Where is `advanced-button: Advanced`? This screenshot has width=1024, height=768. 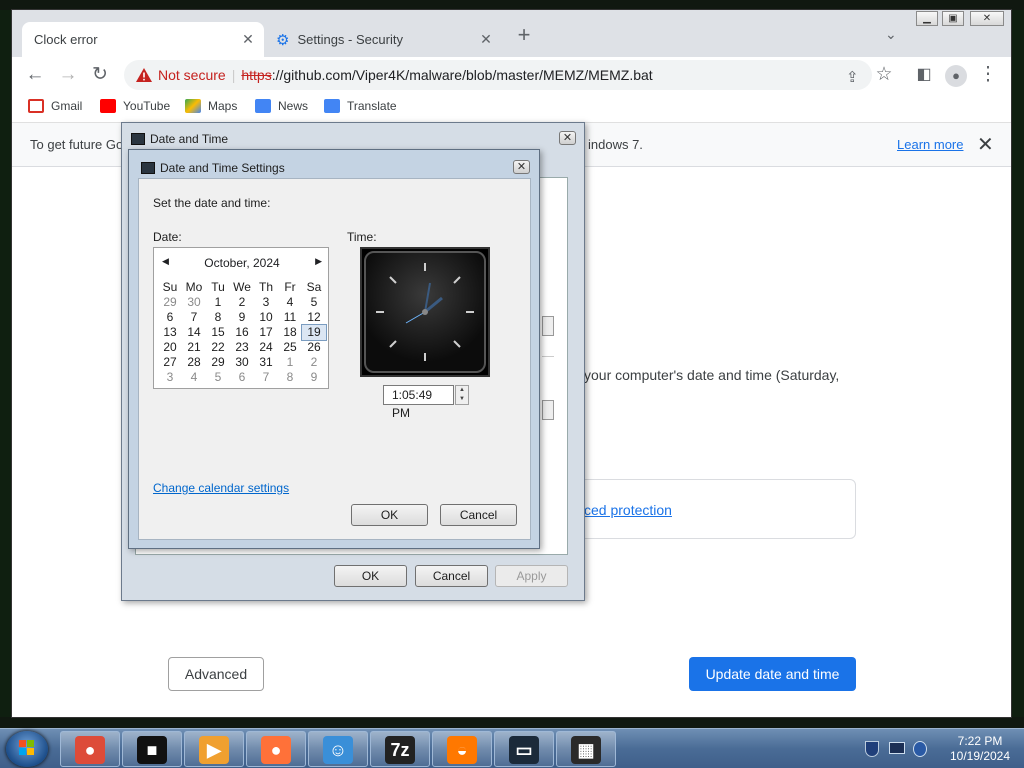
advanced-button: Advanced is located at coordinates (216, 674).